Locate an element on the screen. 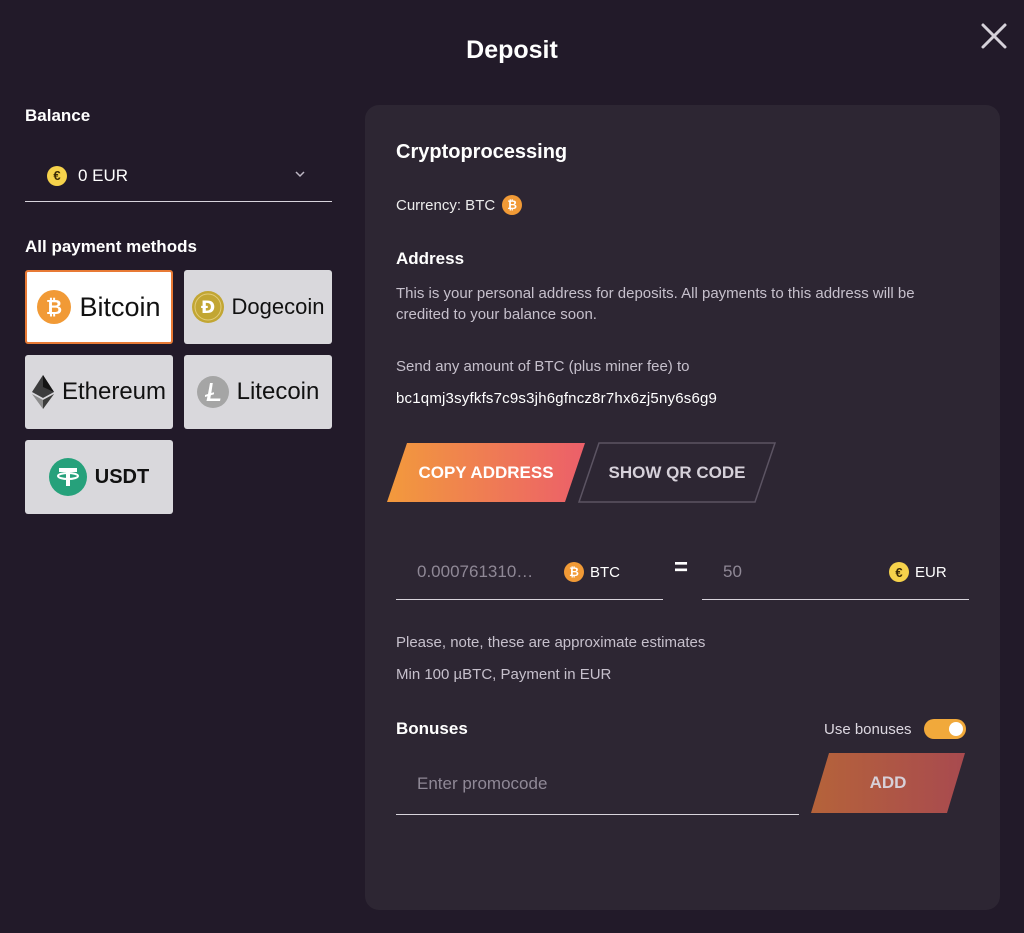  method-litecoin: Litecoin is located at coordinates (258, 392).